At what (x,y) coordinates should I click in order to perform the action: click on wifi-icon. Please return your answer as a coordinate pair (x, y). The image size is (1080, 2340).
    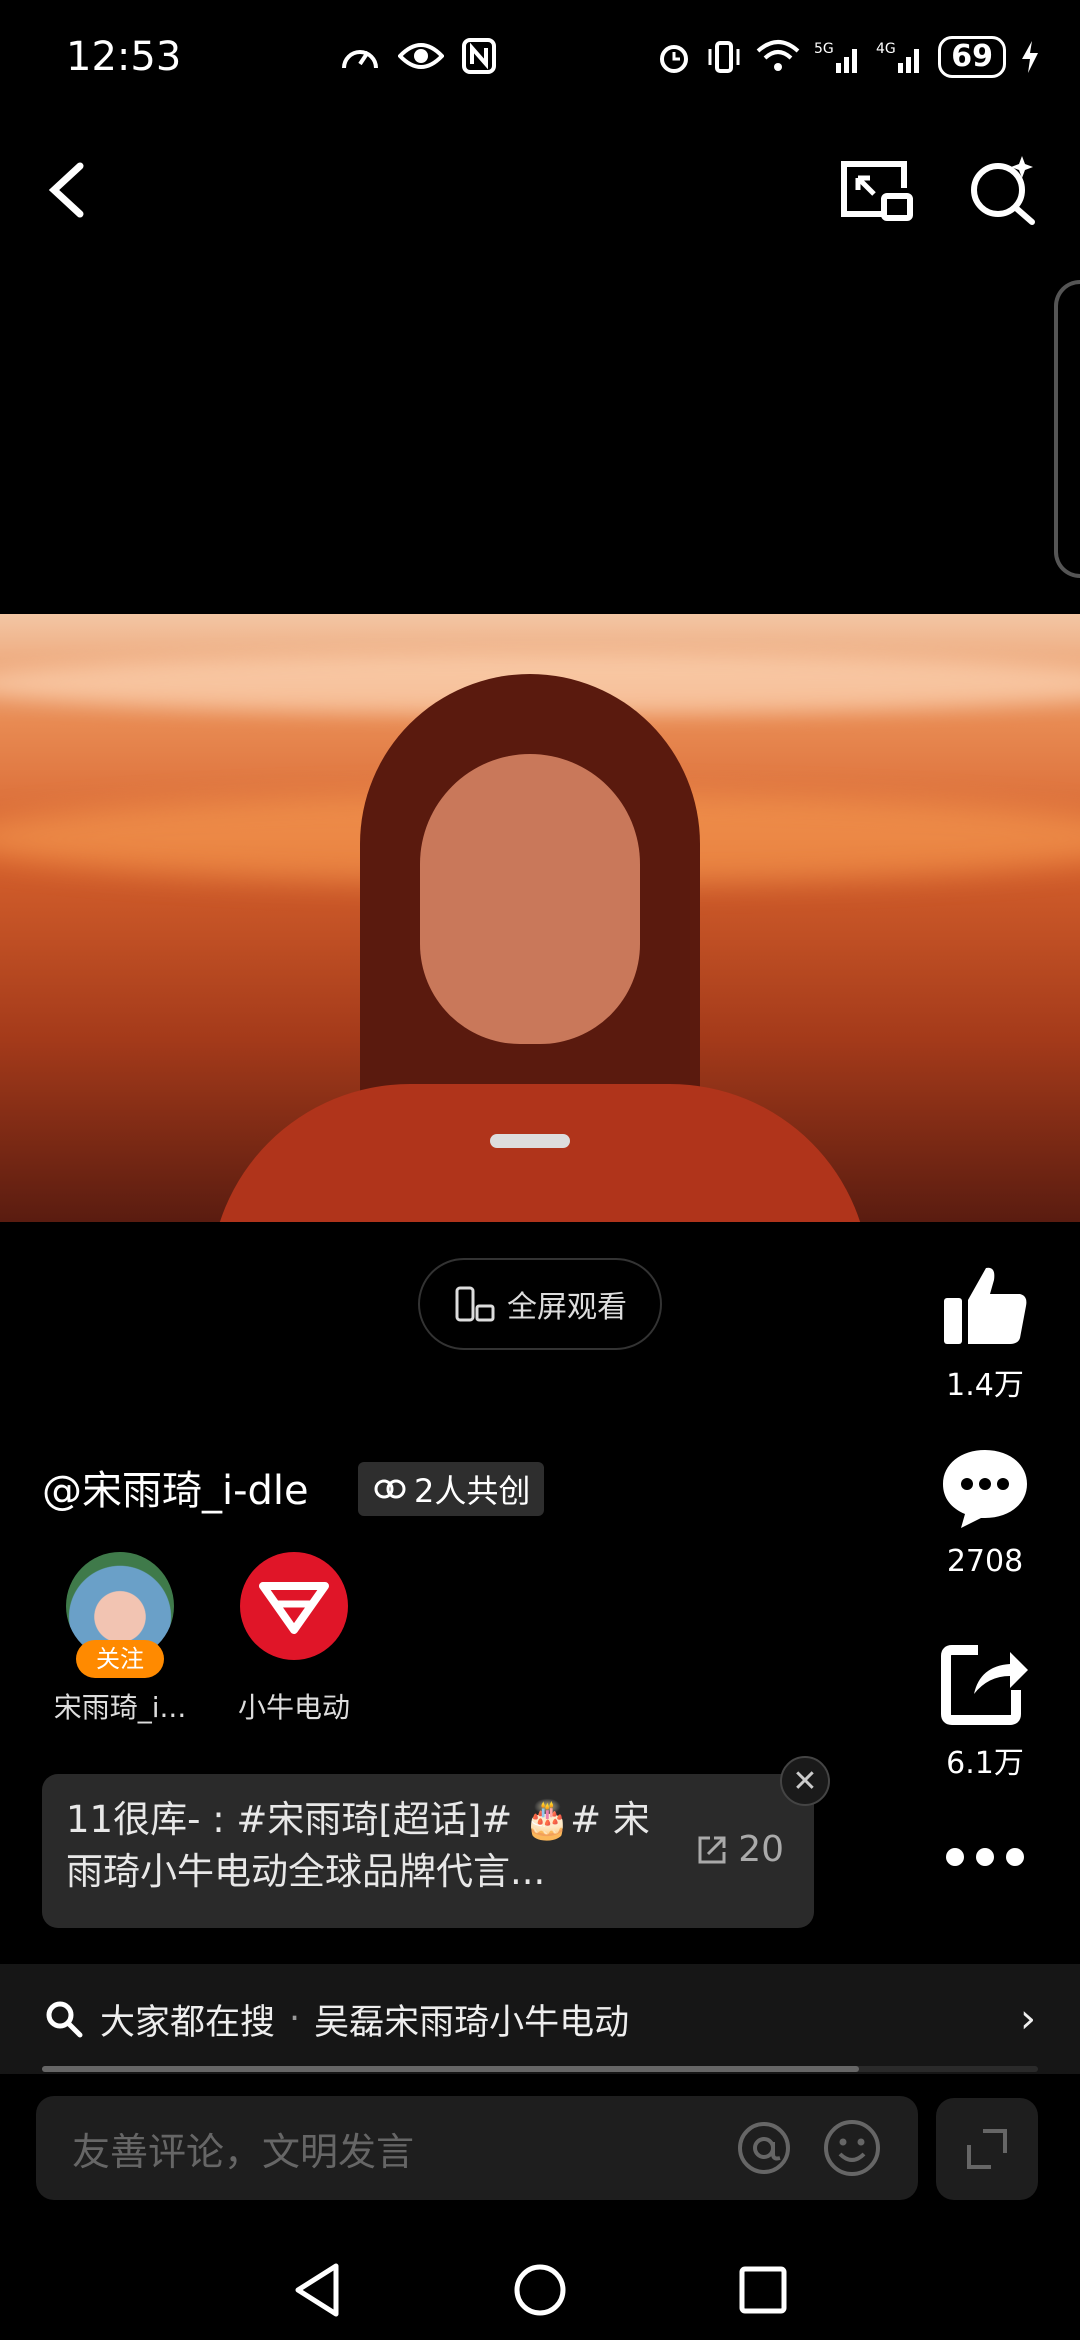
    Looking at the image, I should click on (778, 55).